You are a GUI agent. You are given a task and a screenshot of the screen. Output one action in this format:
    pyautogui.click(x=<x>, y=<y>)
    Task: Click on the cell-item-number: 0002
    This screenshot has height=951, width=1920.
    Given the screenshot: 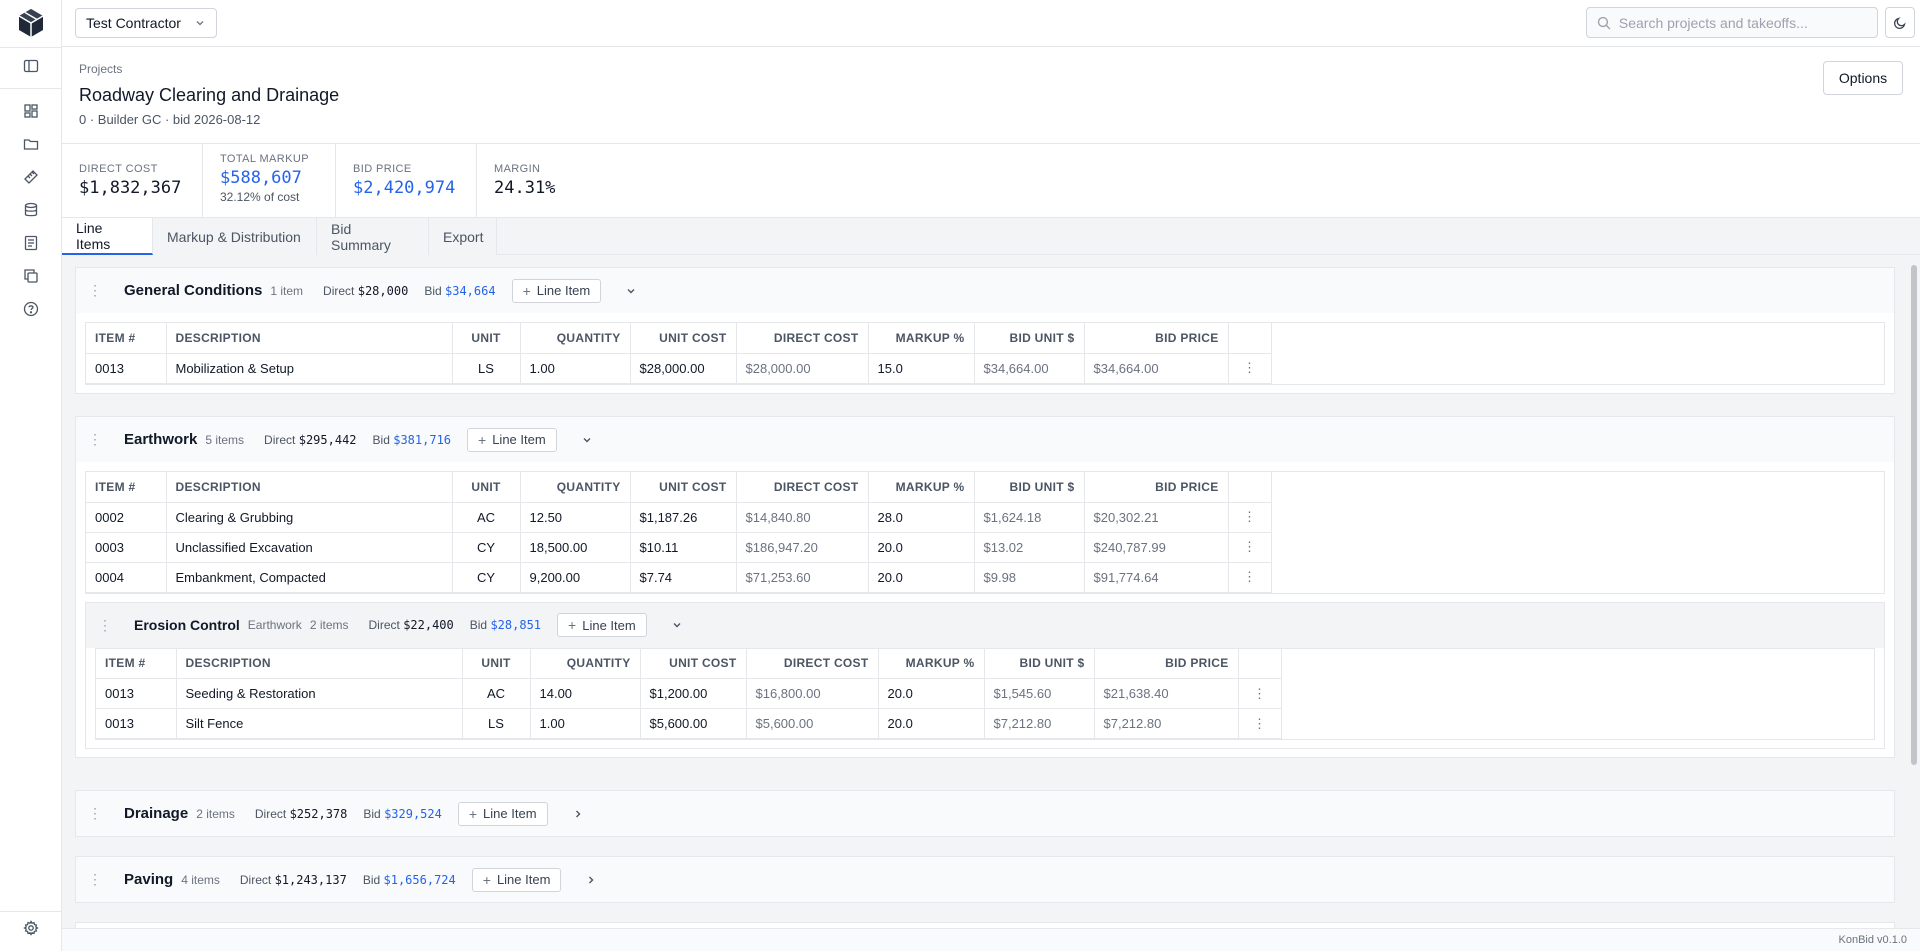 What is the action you would take?
    pyautogui.click(x=126, y=517)
    